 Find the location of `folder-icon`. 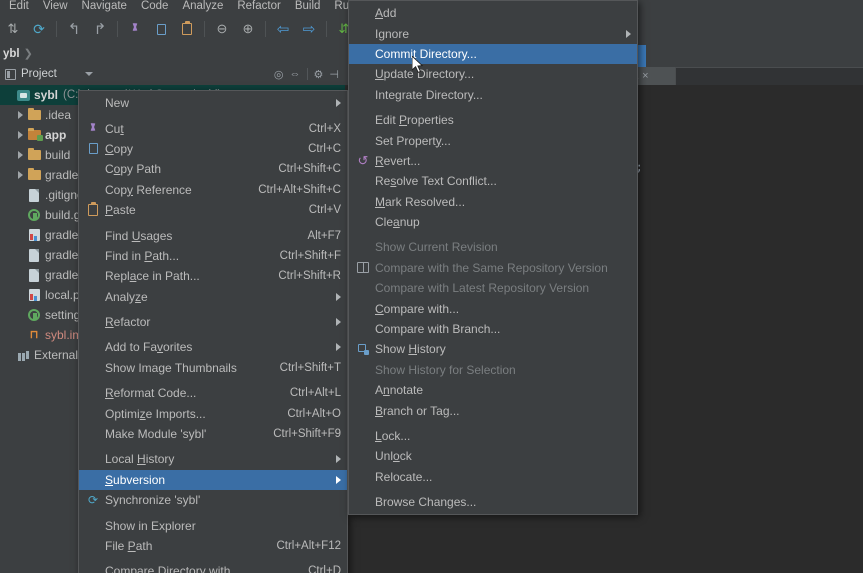

folder-icon is located at coordinates (34, 153).